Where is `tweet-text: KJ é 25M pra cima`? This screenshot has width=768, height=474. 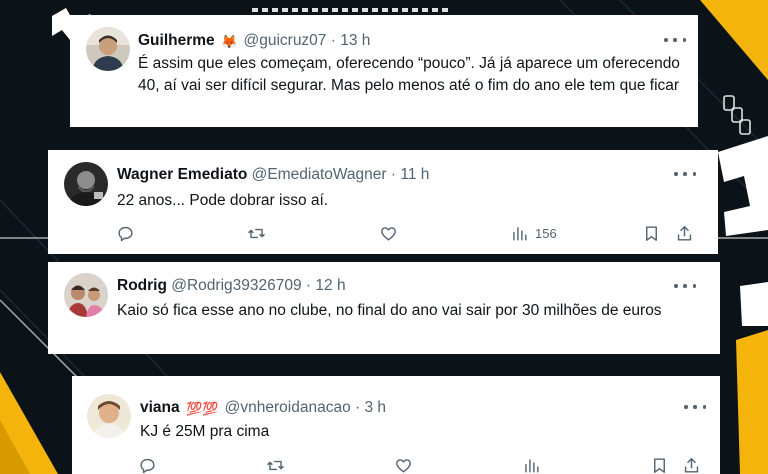 tweet-text: KJ é 25M pra cima is located at coordinates (205, 431).